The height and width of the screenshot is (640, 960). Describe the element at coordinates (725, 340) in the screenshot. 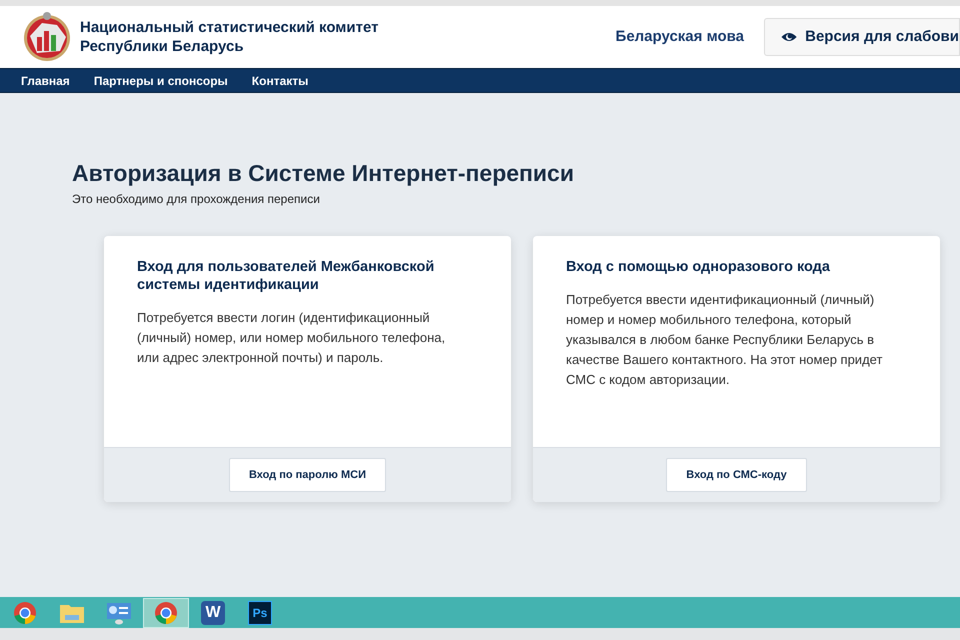

I see `card-description: Потребуется ввести идентификационный (личный) номер и номер мобильного телефона, который указывался в любом банке Республики Беларусь в качестве Вашего контактного. На этот номер придет СМС с кодом авторизации.` at that location.